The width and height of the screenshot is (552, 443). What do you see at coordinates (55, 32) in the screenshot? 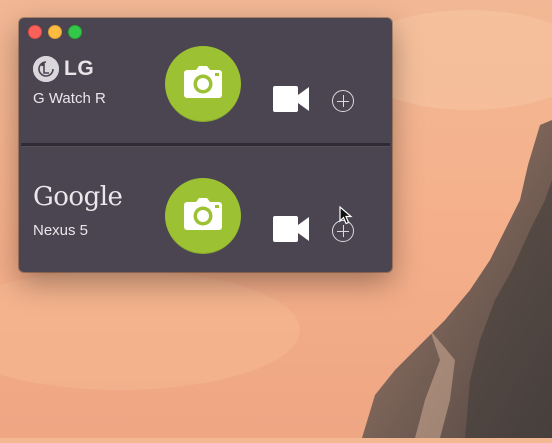
I see `minimize-window-button` at bounding box center [55, 32].